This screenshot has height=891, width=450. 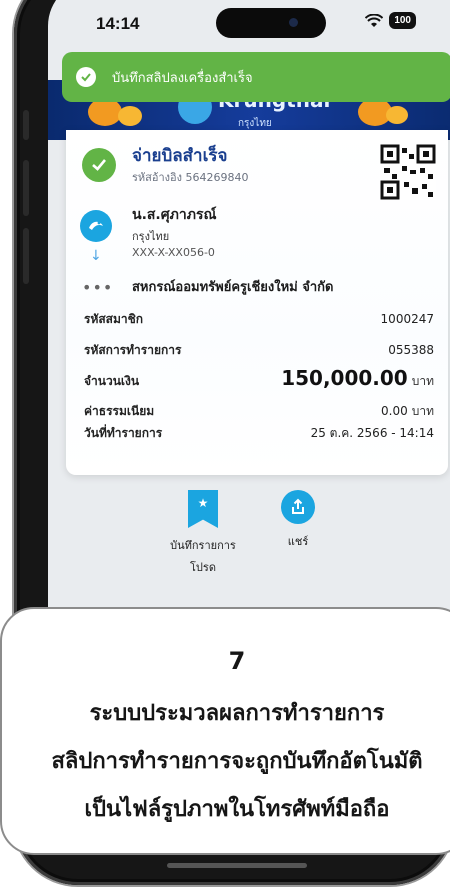 What do you see at coordinates (237, 661) in the screenshot?
I see `step-number: 7` at bounding box center [237, 661].